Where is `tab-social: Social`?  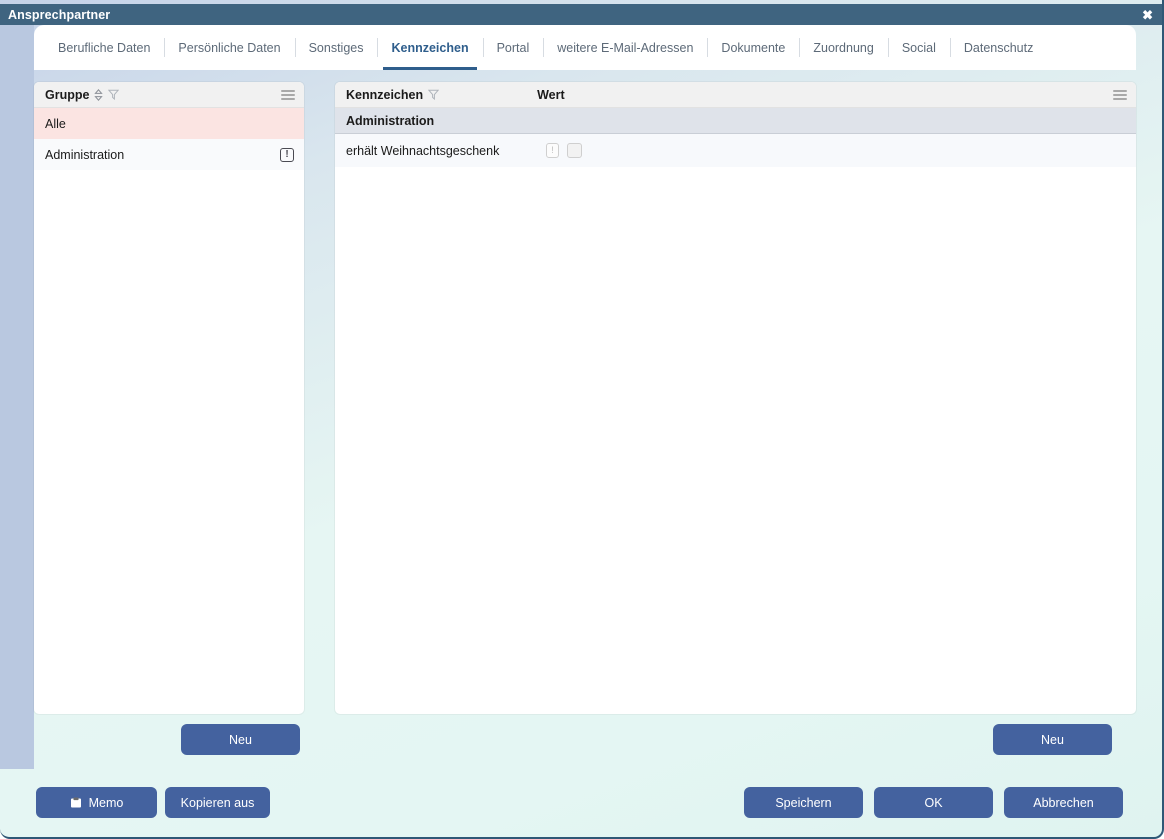 tab-social: Social is located at coordinates (918, 47).